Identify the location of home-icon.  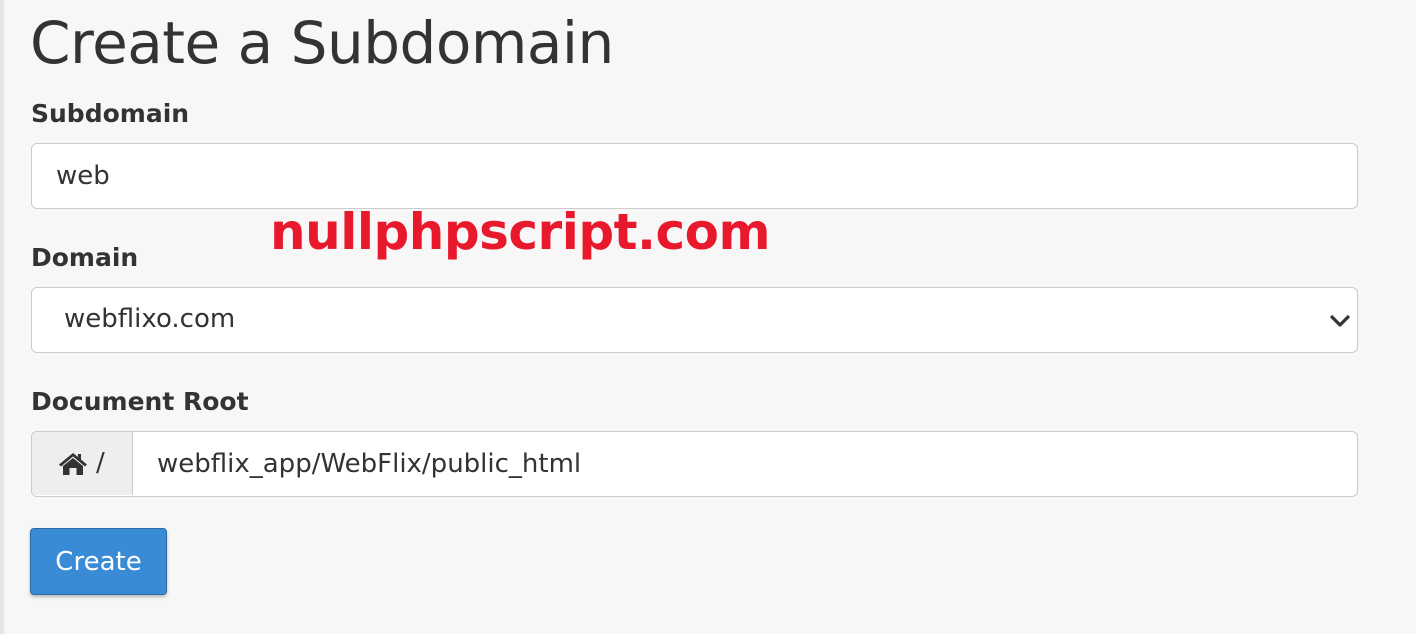
(73, 464).